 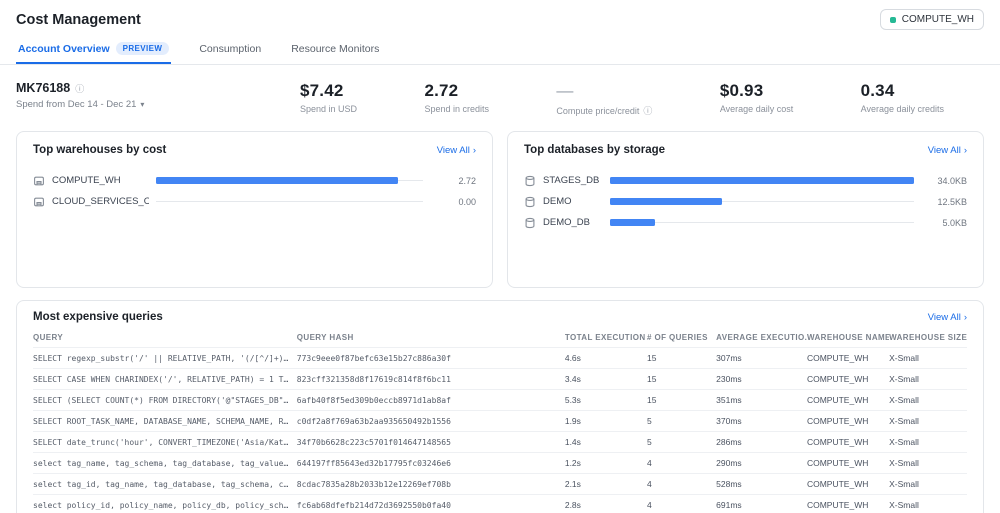 I want to click on bar-track, so click(x=762, y=201).